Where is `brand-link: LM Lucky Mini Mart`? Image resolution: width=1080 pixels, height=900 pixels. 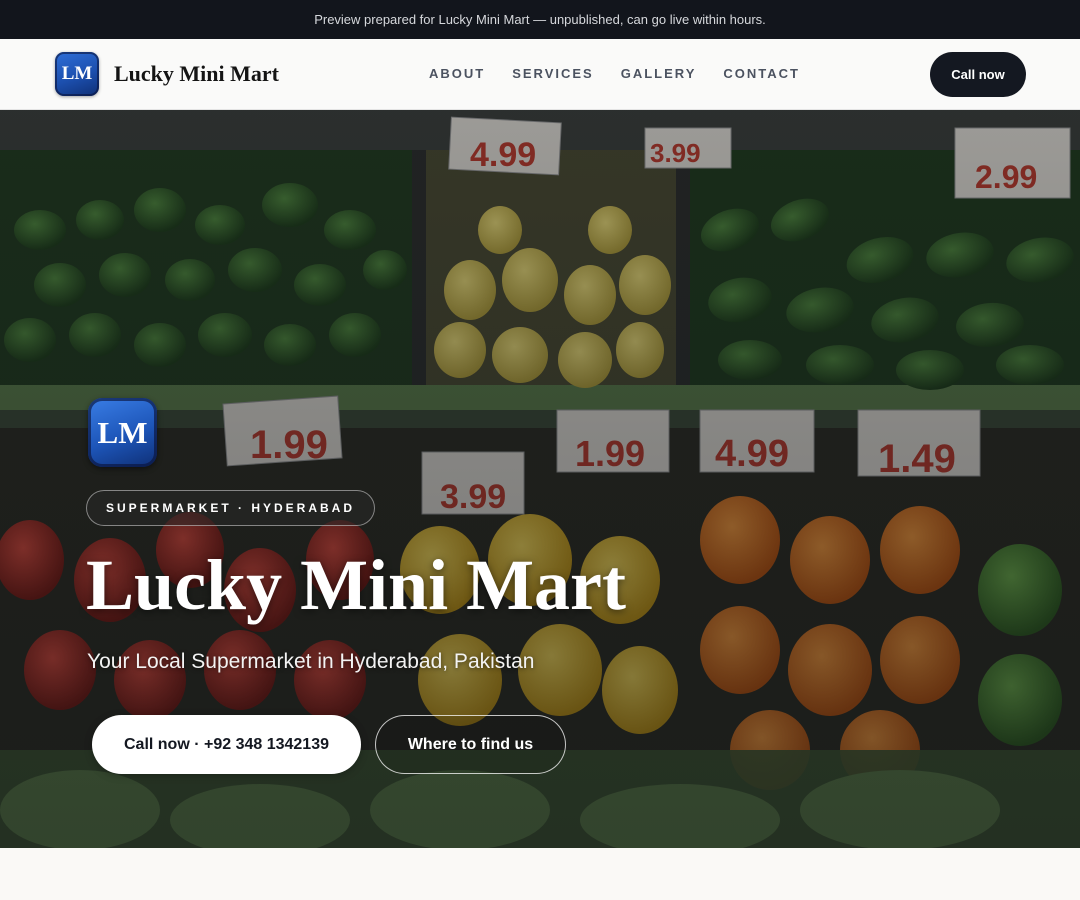
brand-link: LM Lucky Mini Mart is located at coordinates (167, 74).